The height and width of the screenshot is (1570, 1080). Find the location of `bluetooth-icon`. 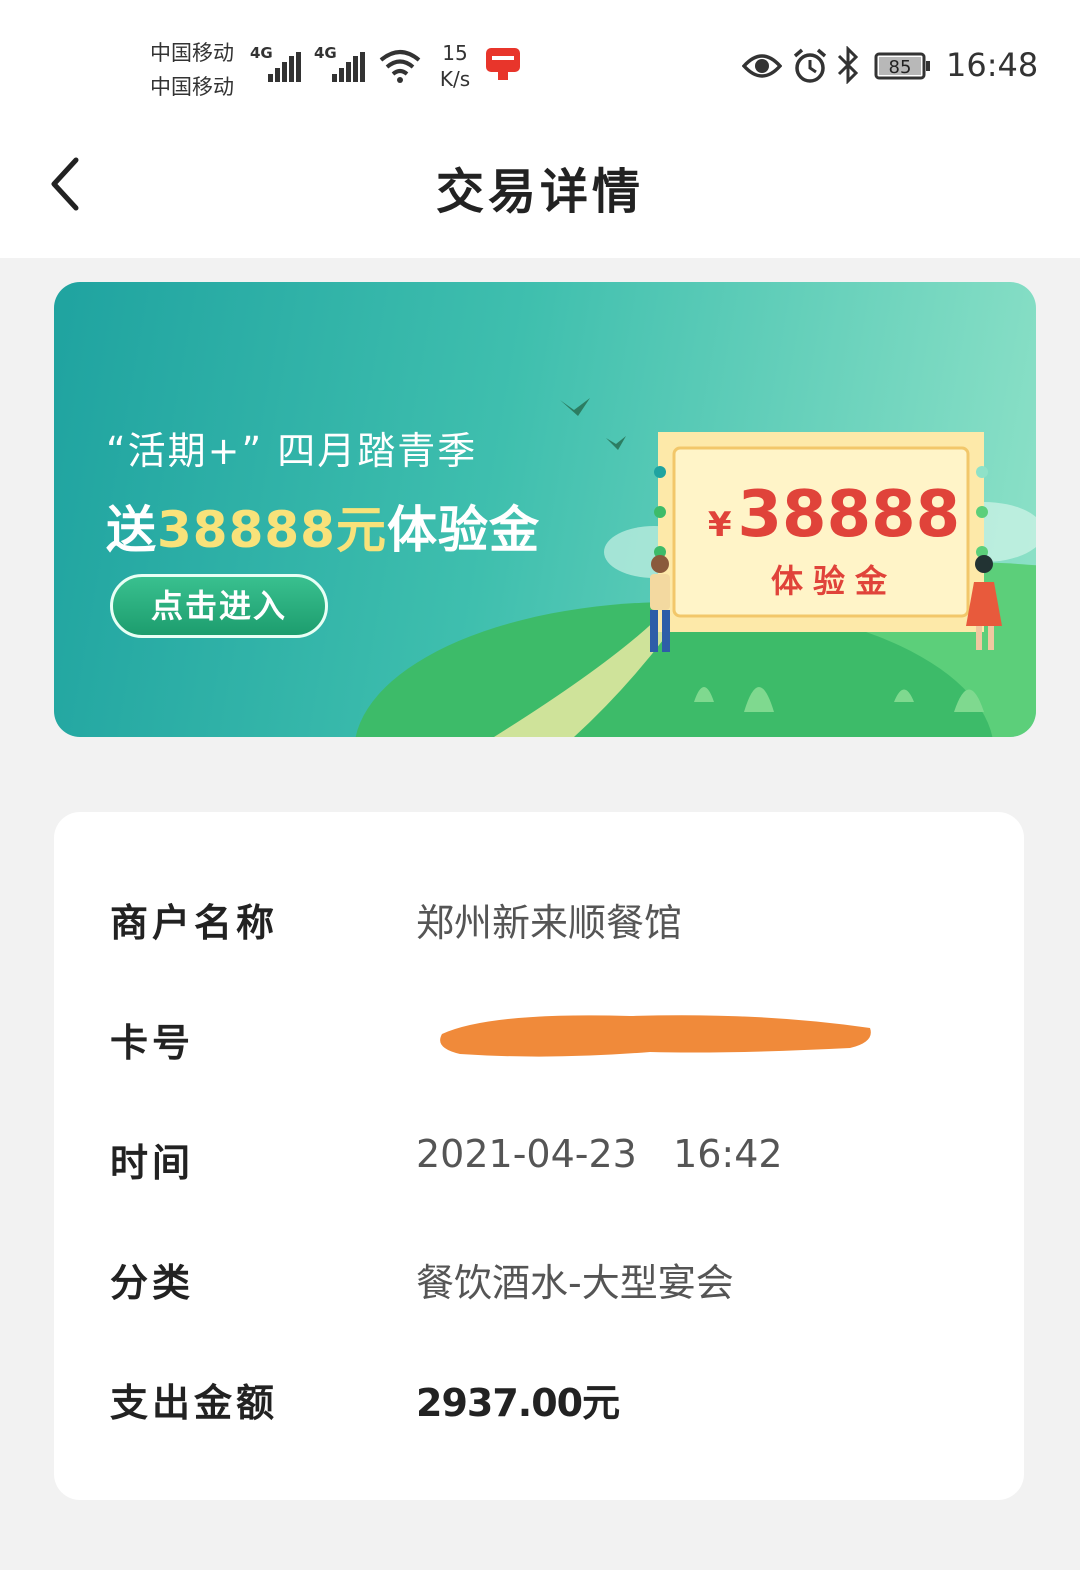

bluetooth-icon is located at coordinates (848, 65).